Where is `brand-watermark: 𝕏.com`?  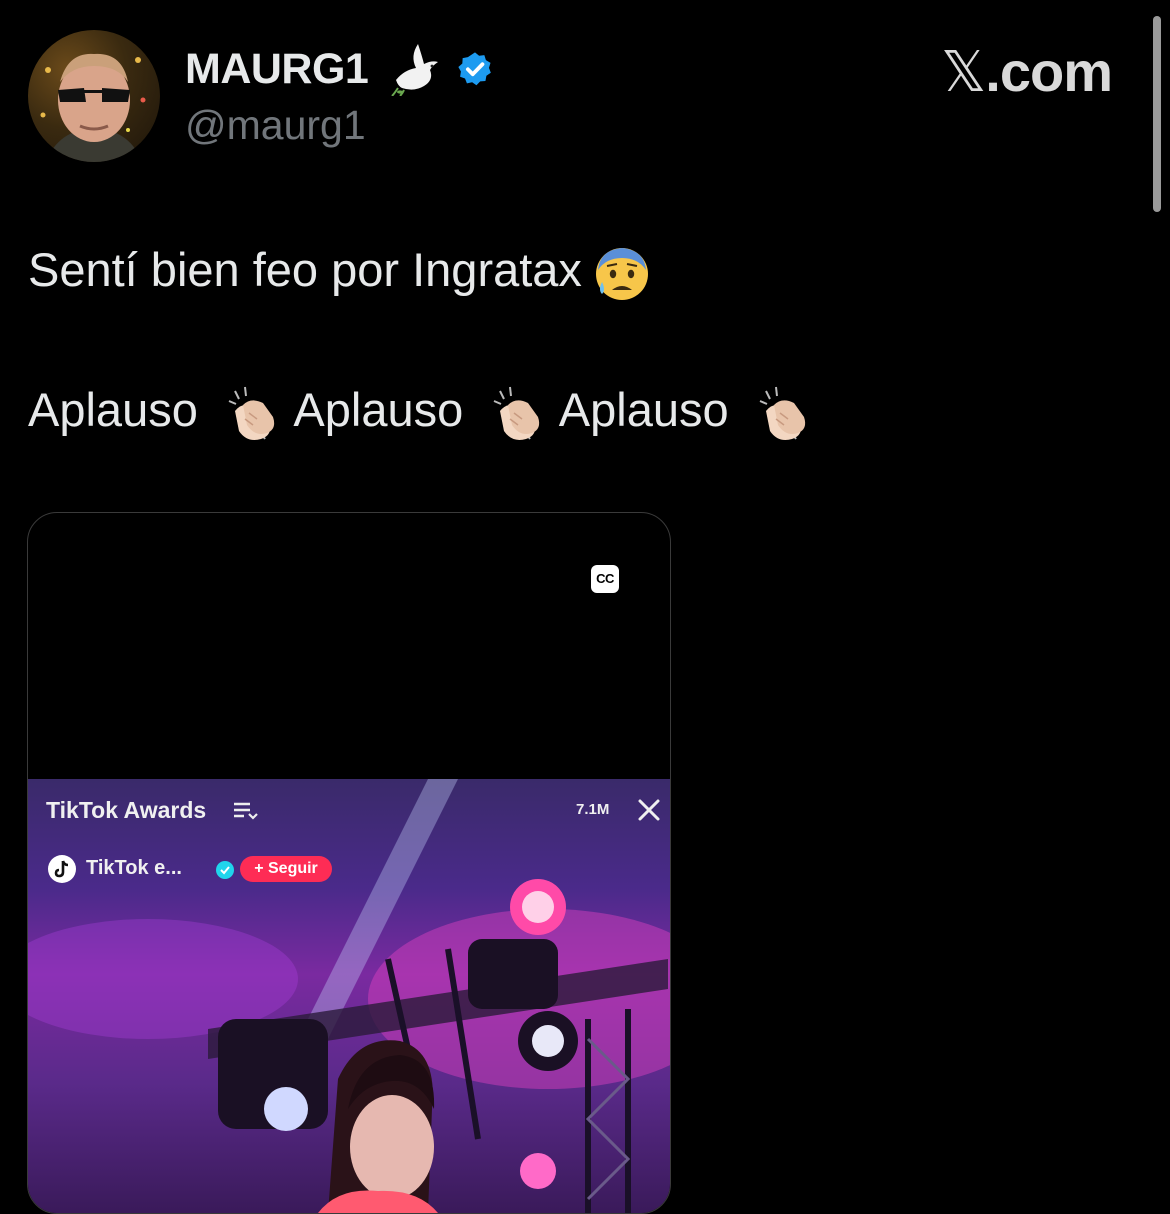
brand-watermark: 𝕏.com is located at coordinates (1027, 72).